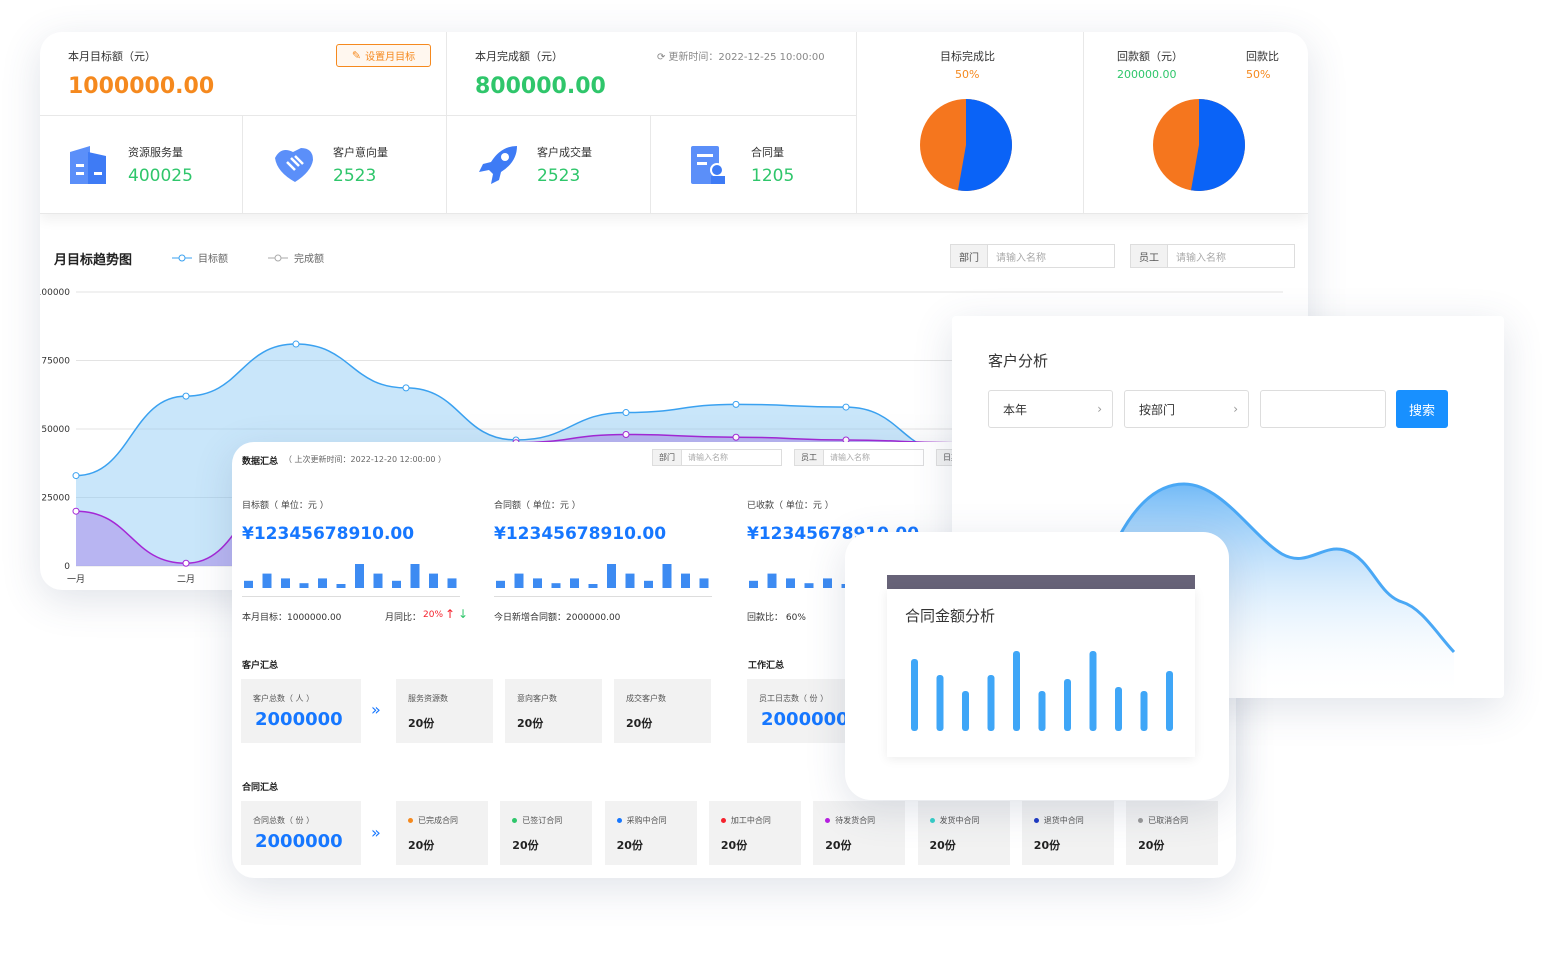 The height and width of the screenshot is (976, 1544). What do you see at coordinates (805, 719) in the screenshot?
I see `work-total-value: 2000000` at bounding box center [805, 719].